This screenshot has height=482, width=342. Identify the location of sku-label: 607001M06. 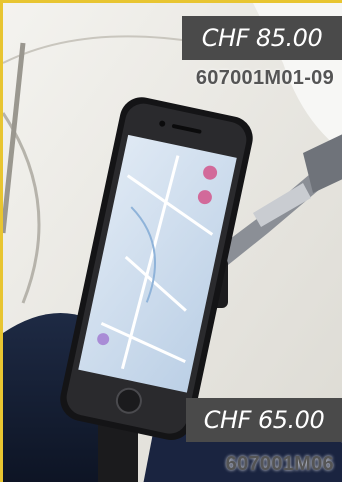
(279, 464).